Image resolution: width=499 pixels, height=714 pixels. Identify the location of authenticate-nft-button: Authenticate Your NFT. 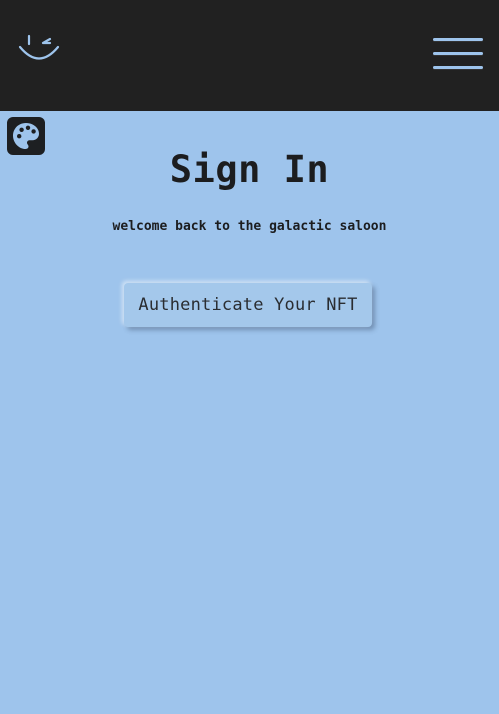
(248, 305).